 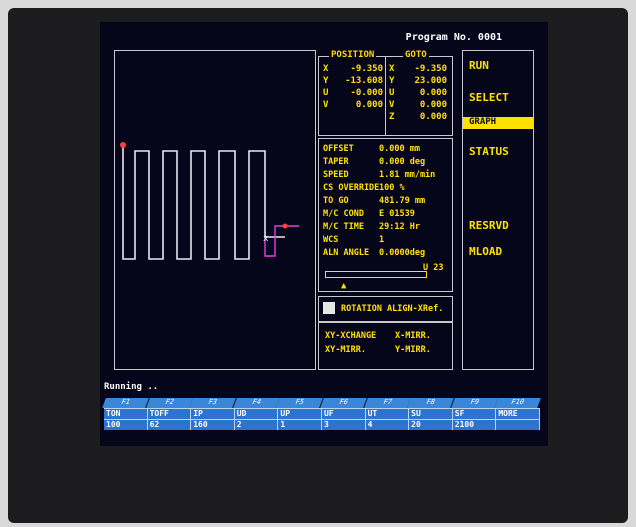 I want to click on x-mirror-option: X-MIRR., so click(x=413, y=336).